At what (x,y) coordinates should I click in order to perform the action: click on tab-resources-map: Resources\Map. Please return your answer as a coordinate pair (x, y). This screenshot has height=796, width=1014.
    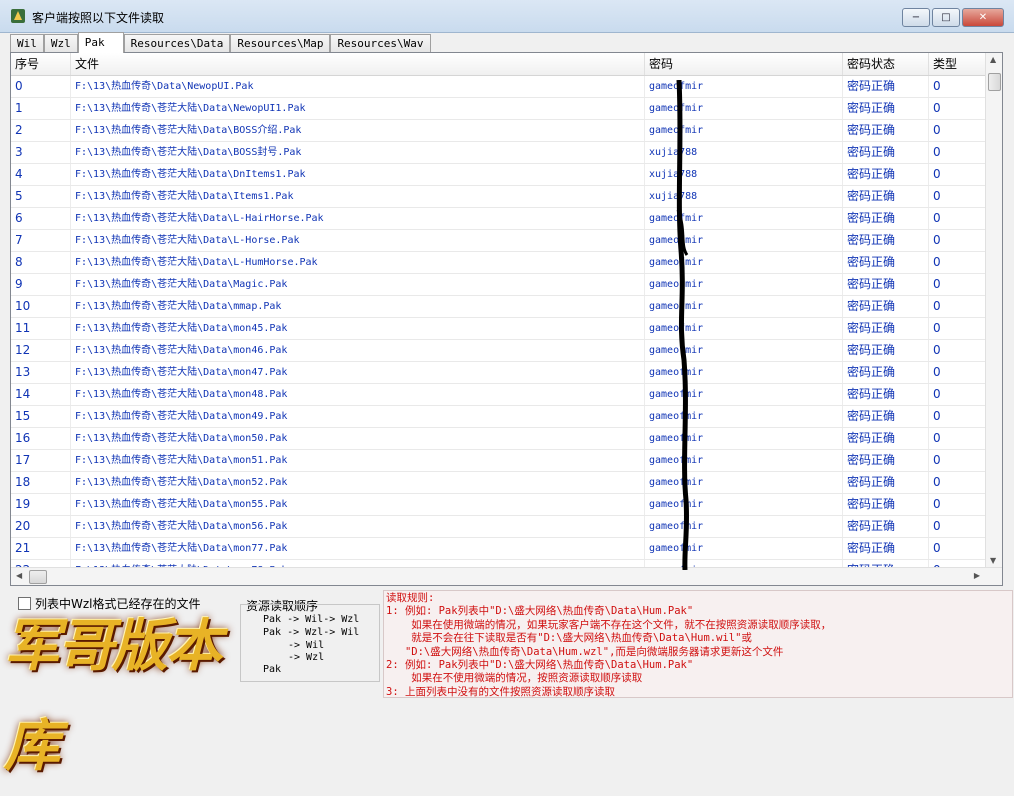
    Looking at the image, I should click on (280, 43).